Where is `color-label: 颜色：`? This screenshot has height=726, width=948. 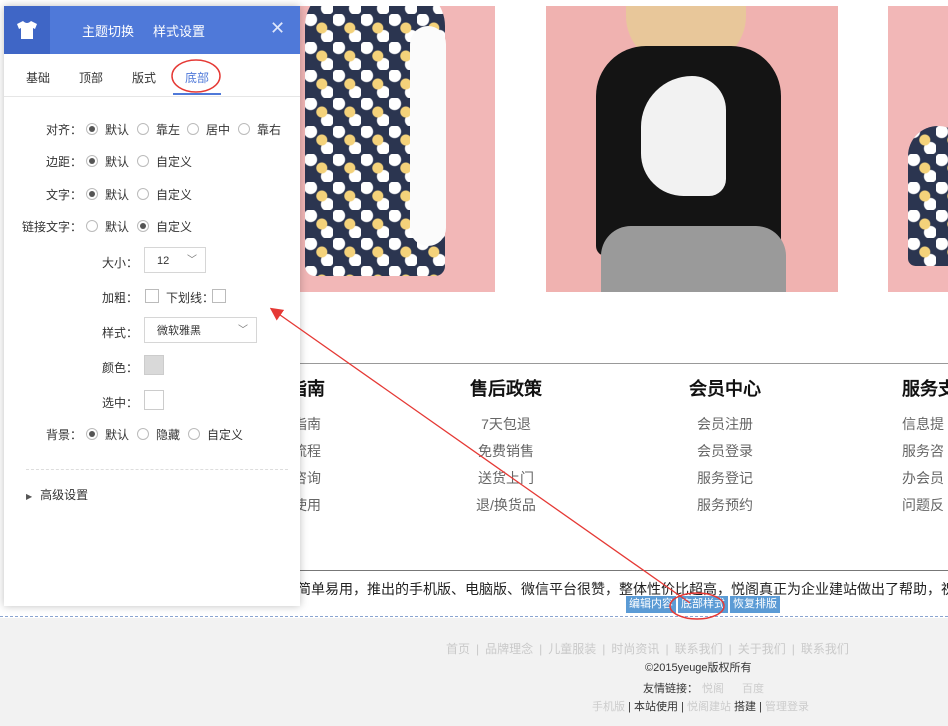 color-label: 颜色： is located at coordinates (119, 368).